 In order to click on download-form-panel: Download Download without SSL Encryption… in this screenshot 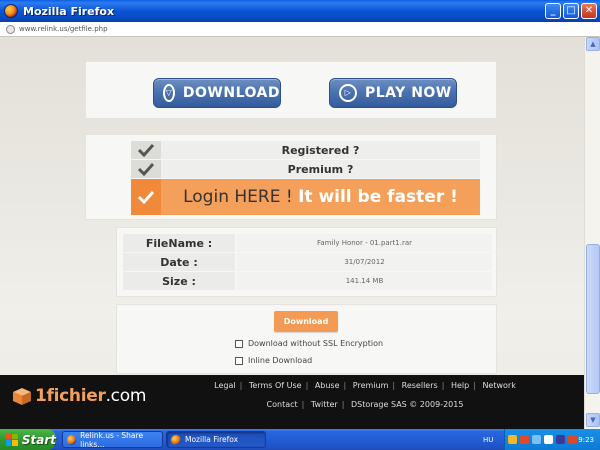, I will do `click(306, 339)`.